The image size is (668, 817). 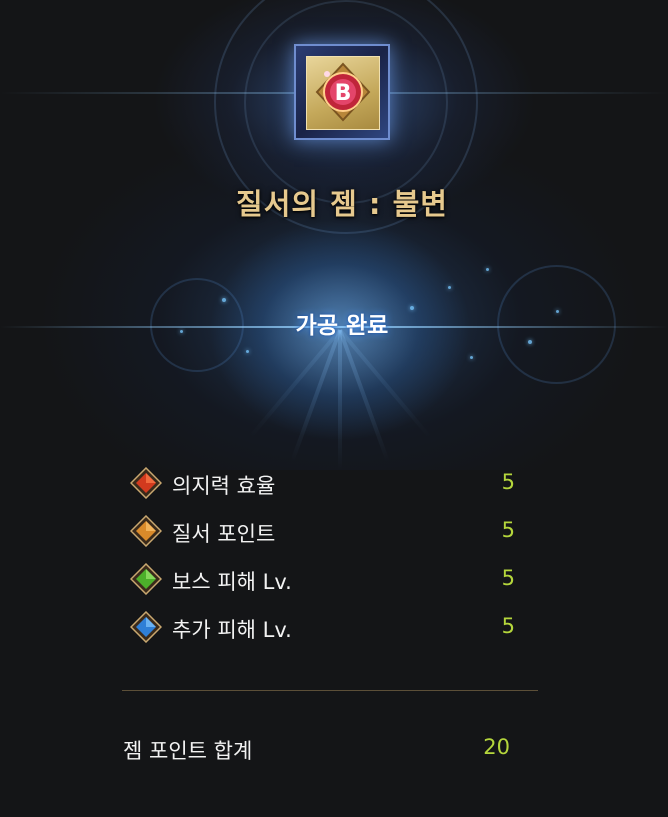 I want to click on orange-diamond-gem-icon, so click(x=146, y=531).